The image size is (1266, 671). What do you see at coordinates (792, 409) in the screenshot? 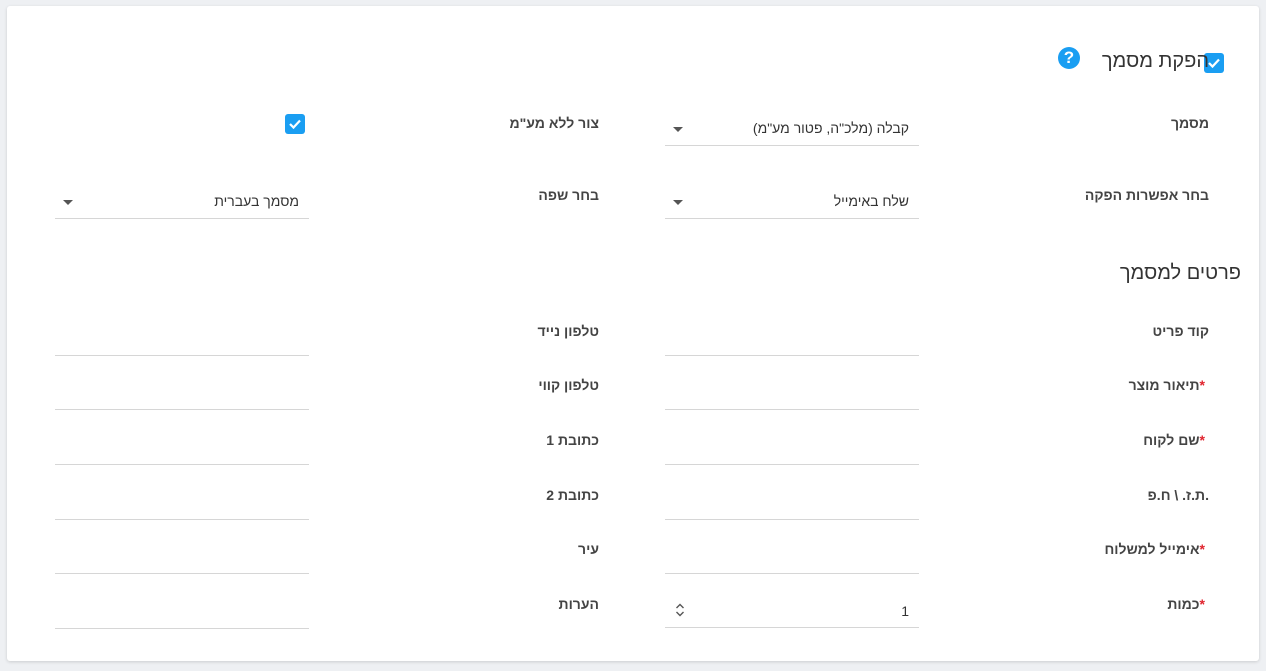
I see `product-description-input` at bounding box center [792, 409].